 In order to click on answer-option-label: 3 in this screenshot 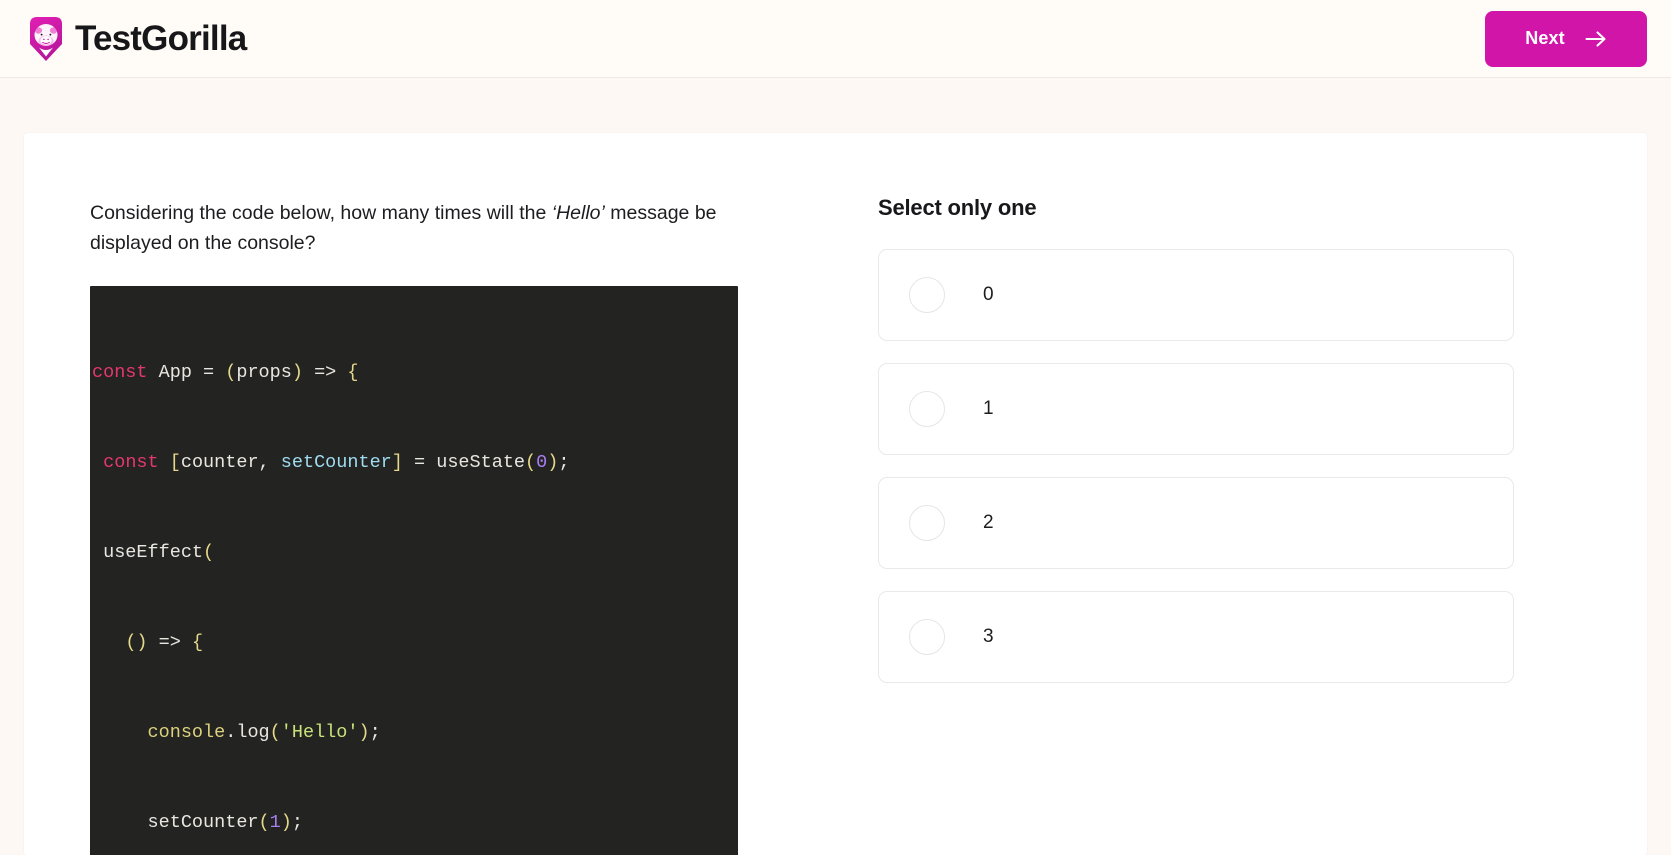, I will do `click(988, 636)`.